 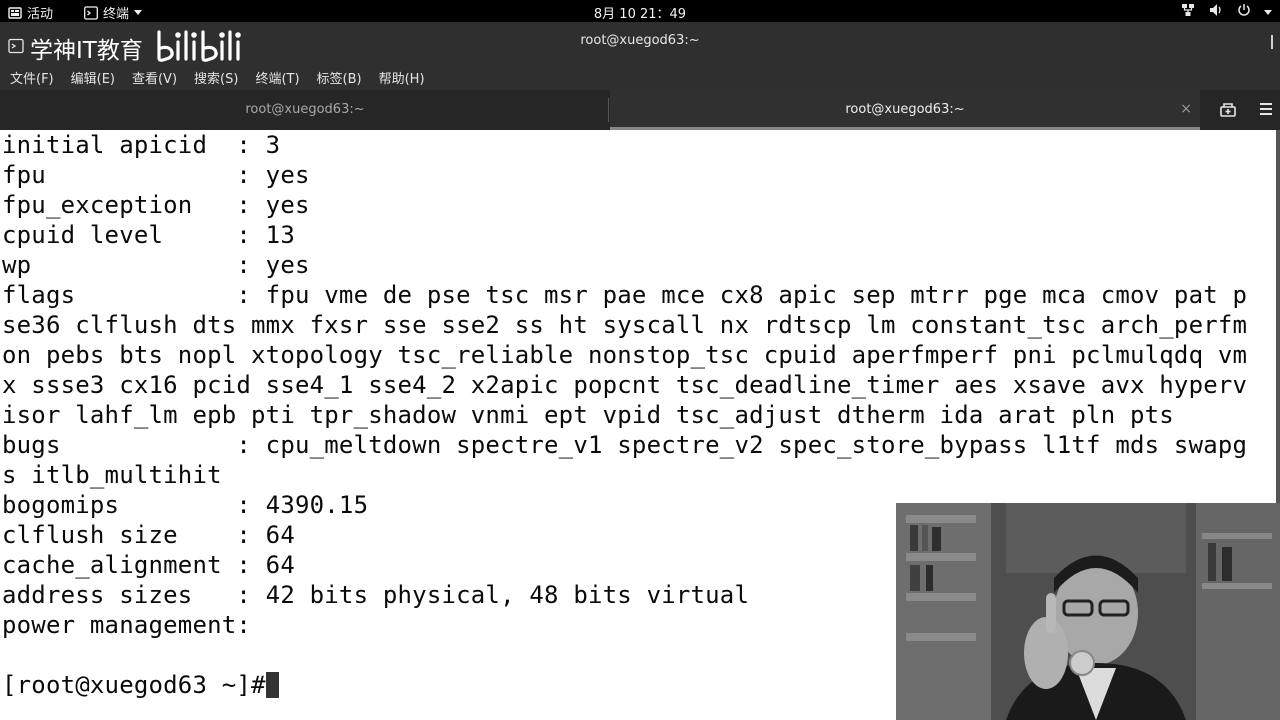 I want to click on system-tray, so click(x=1226, y=12).